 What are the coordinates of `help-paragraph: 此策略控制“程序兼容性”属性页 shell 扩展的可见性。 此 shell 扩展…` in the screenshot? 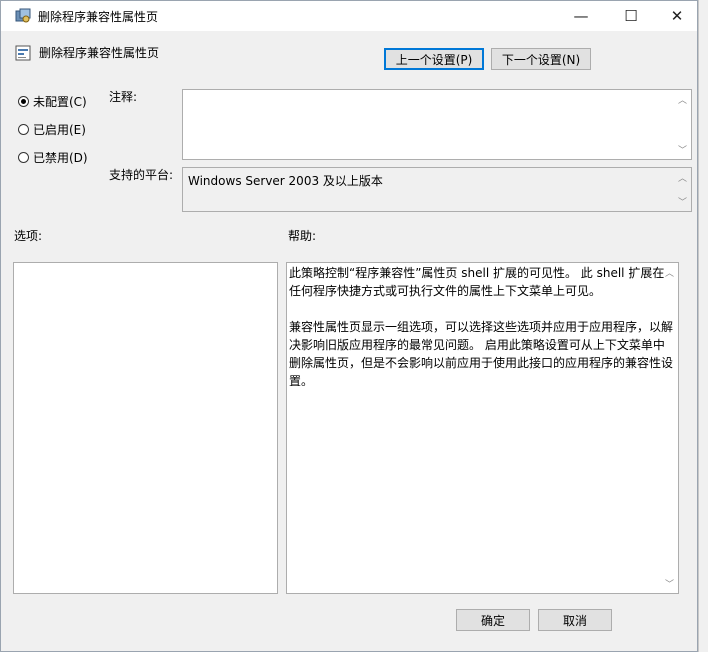 It's located at (477, 282).